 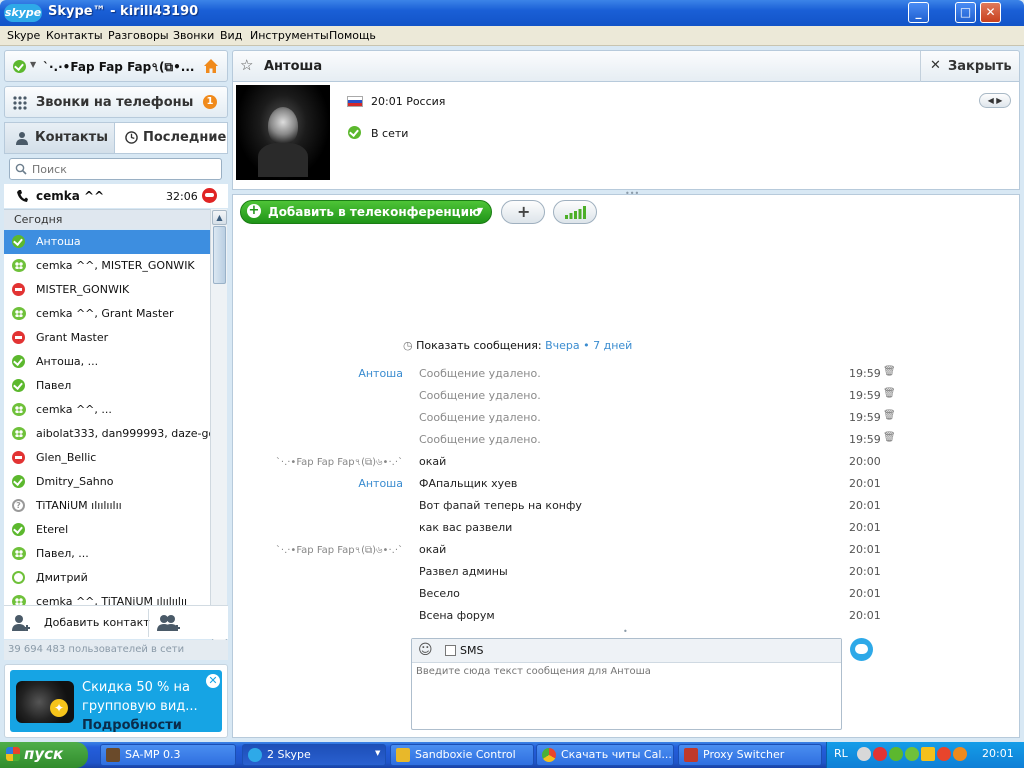 I want to click on contact-list-item: cemka ^^, Grant Master, so click(x=107, y=314).